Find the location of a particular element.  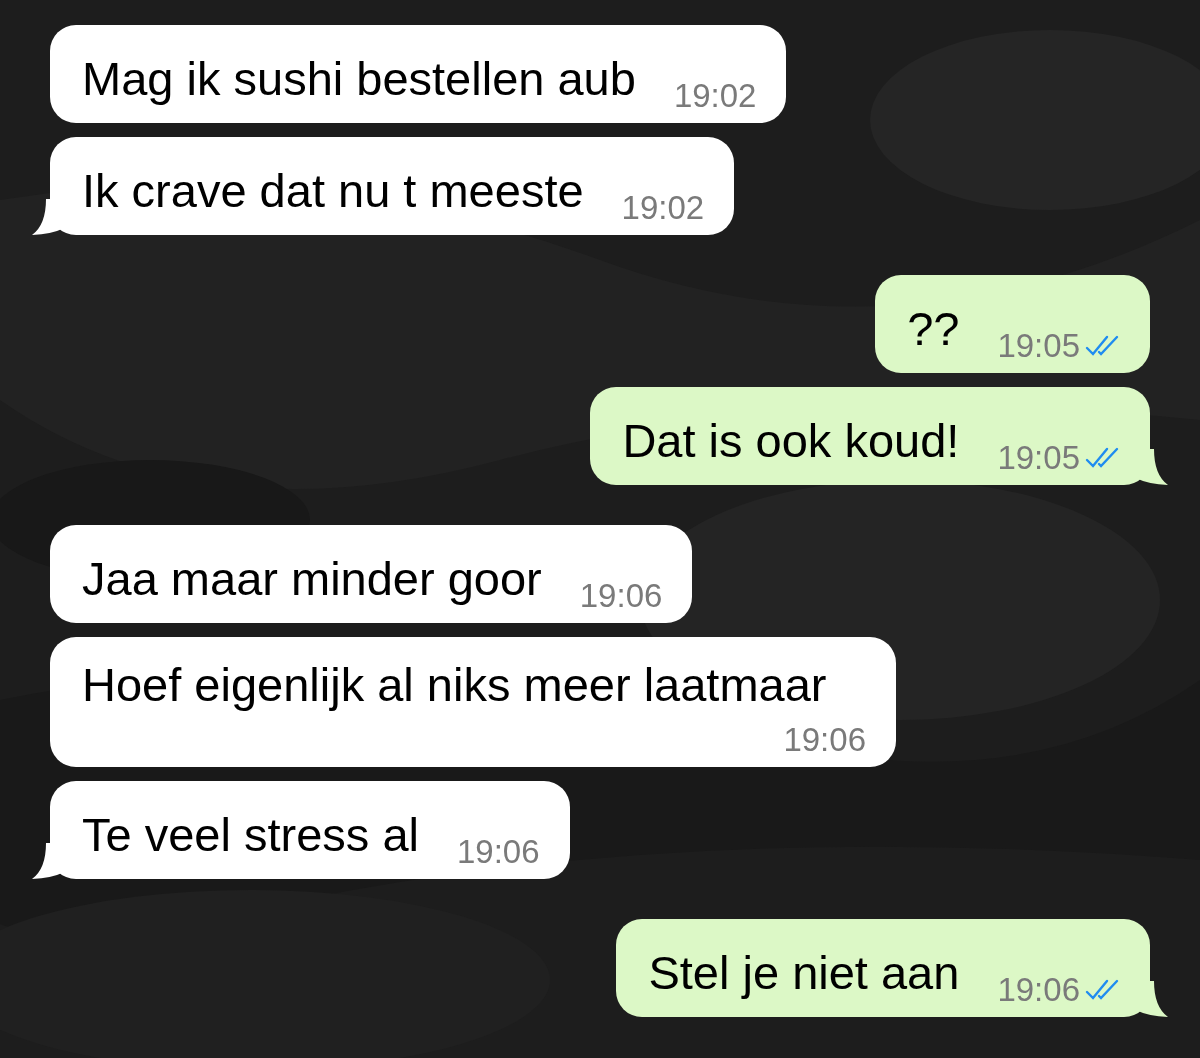

message-text: Te veel stress al is located at coordinates (250, 835).